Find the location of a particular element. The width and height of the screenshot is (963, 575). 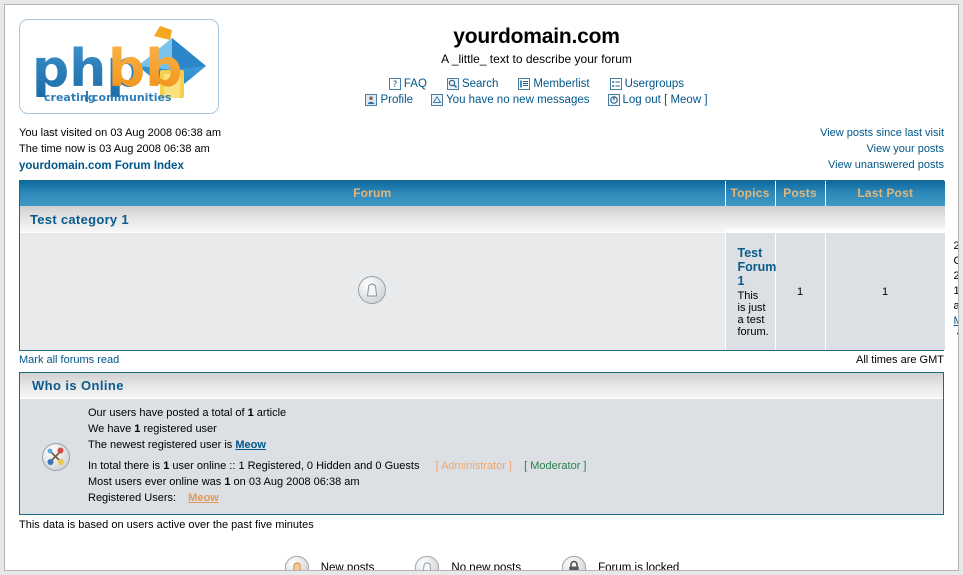

last-post-user-link: Meow is located at coordinates (956, 321).